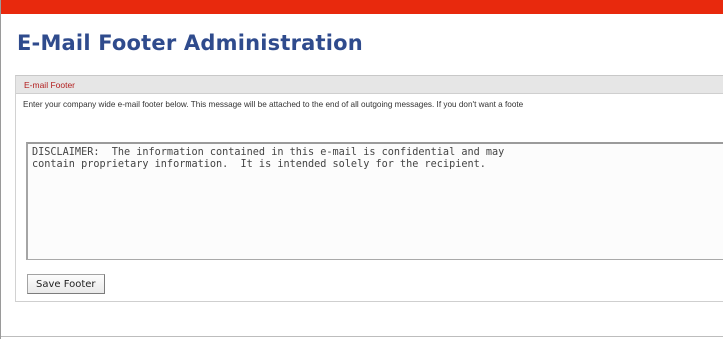 The height and width of the screenshot is (339, 723). Describe the element at coordinates (362, 336) in the screenshot. I see `bottom-divider` at that location.